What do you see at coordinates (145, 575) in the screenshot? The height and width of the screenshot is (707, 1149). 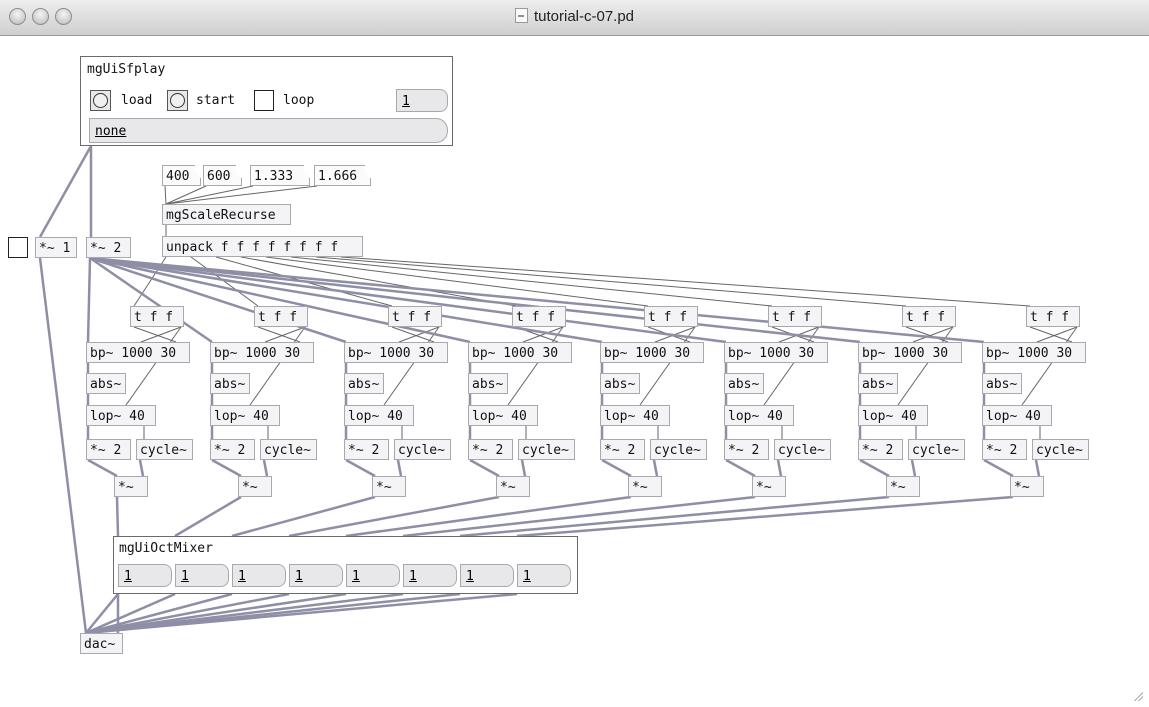 I see `mixer-channel-1: 1` at bounding box center [145, 575].